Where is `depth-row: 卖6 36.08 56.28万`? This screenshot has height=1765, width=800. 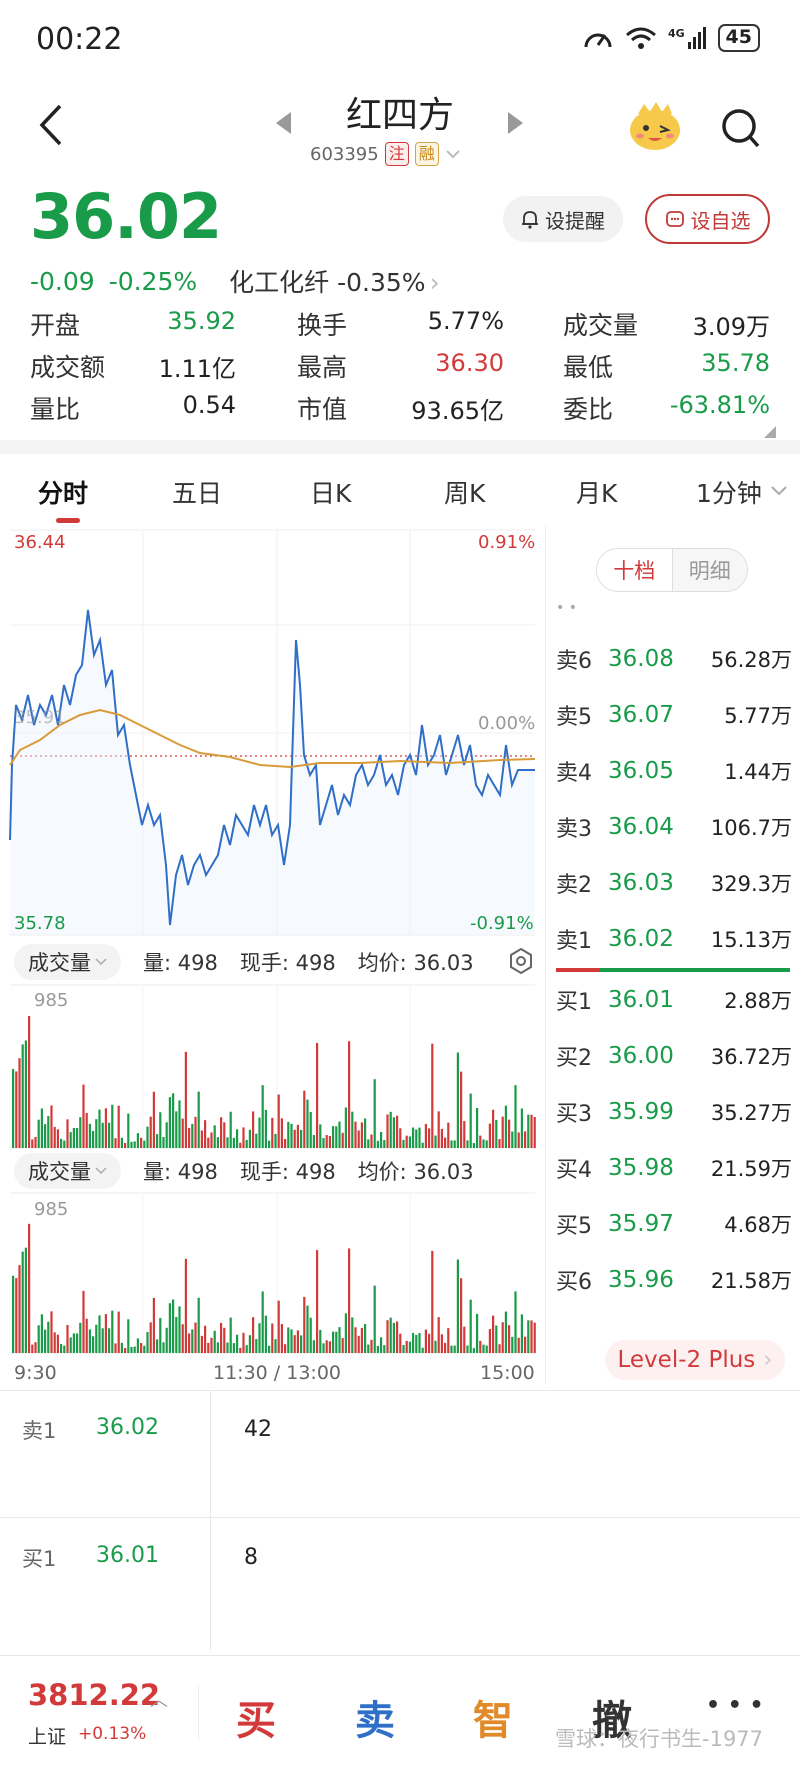
depth-row: 卖6 36.08 56.28万 is located at coordinates (674, 659).